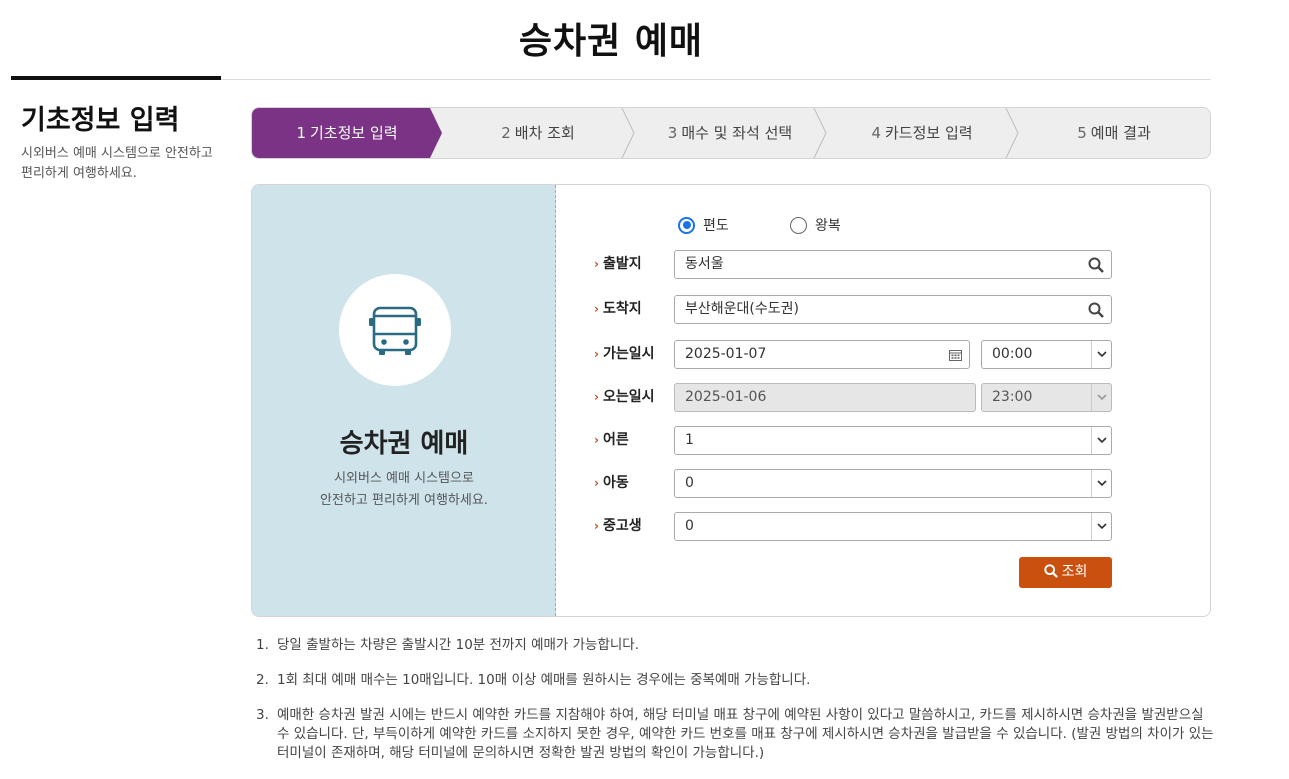 The image size is (1289, 779). What do you see at coordinates (262, 715) in the screenshot?
I see `notice-number: 3.` at bounding box center [262, 715].